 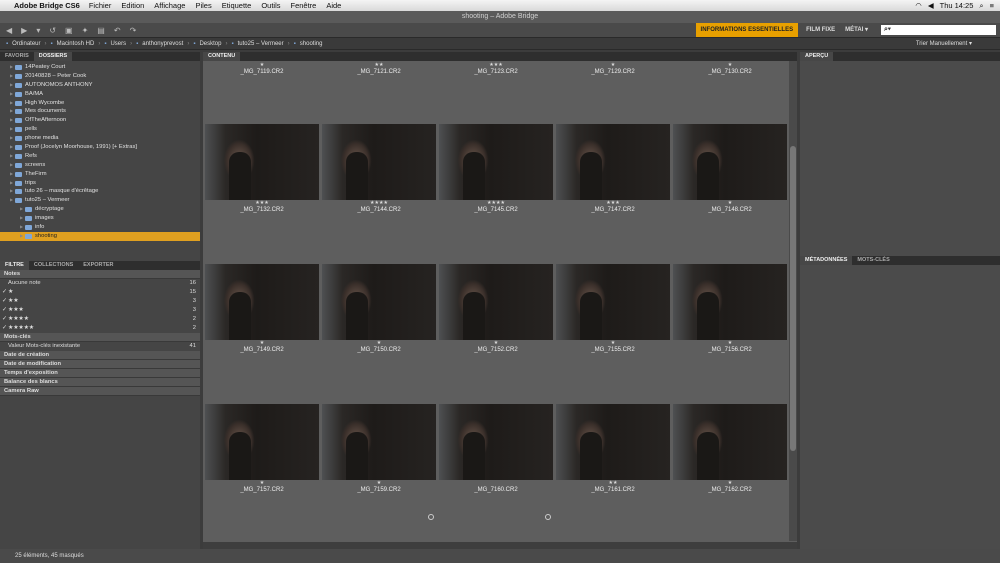 What do you see at coordinates (100, 310) in the screenshot?
I see `filter-row: ✓ ★★★ 3` at bounding box center [100, 310].